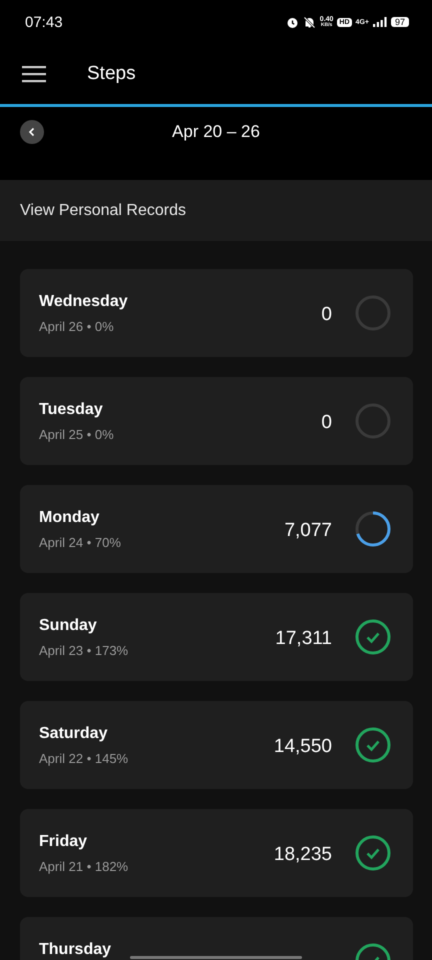 This screenshot has width=432, height=960. Describe the element at coordinates (83, 302) in the screenshot. I see `day-name: Wednesday` at that location.